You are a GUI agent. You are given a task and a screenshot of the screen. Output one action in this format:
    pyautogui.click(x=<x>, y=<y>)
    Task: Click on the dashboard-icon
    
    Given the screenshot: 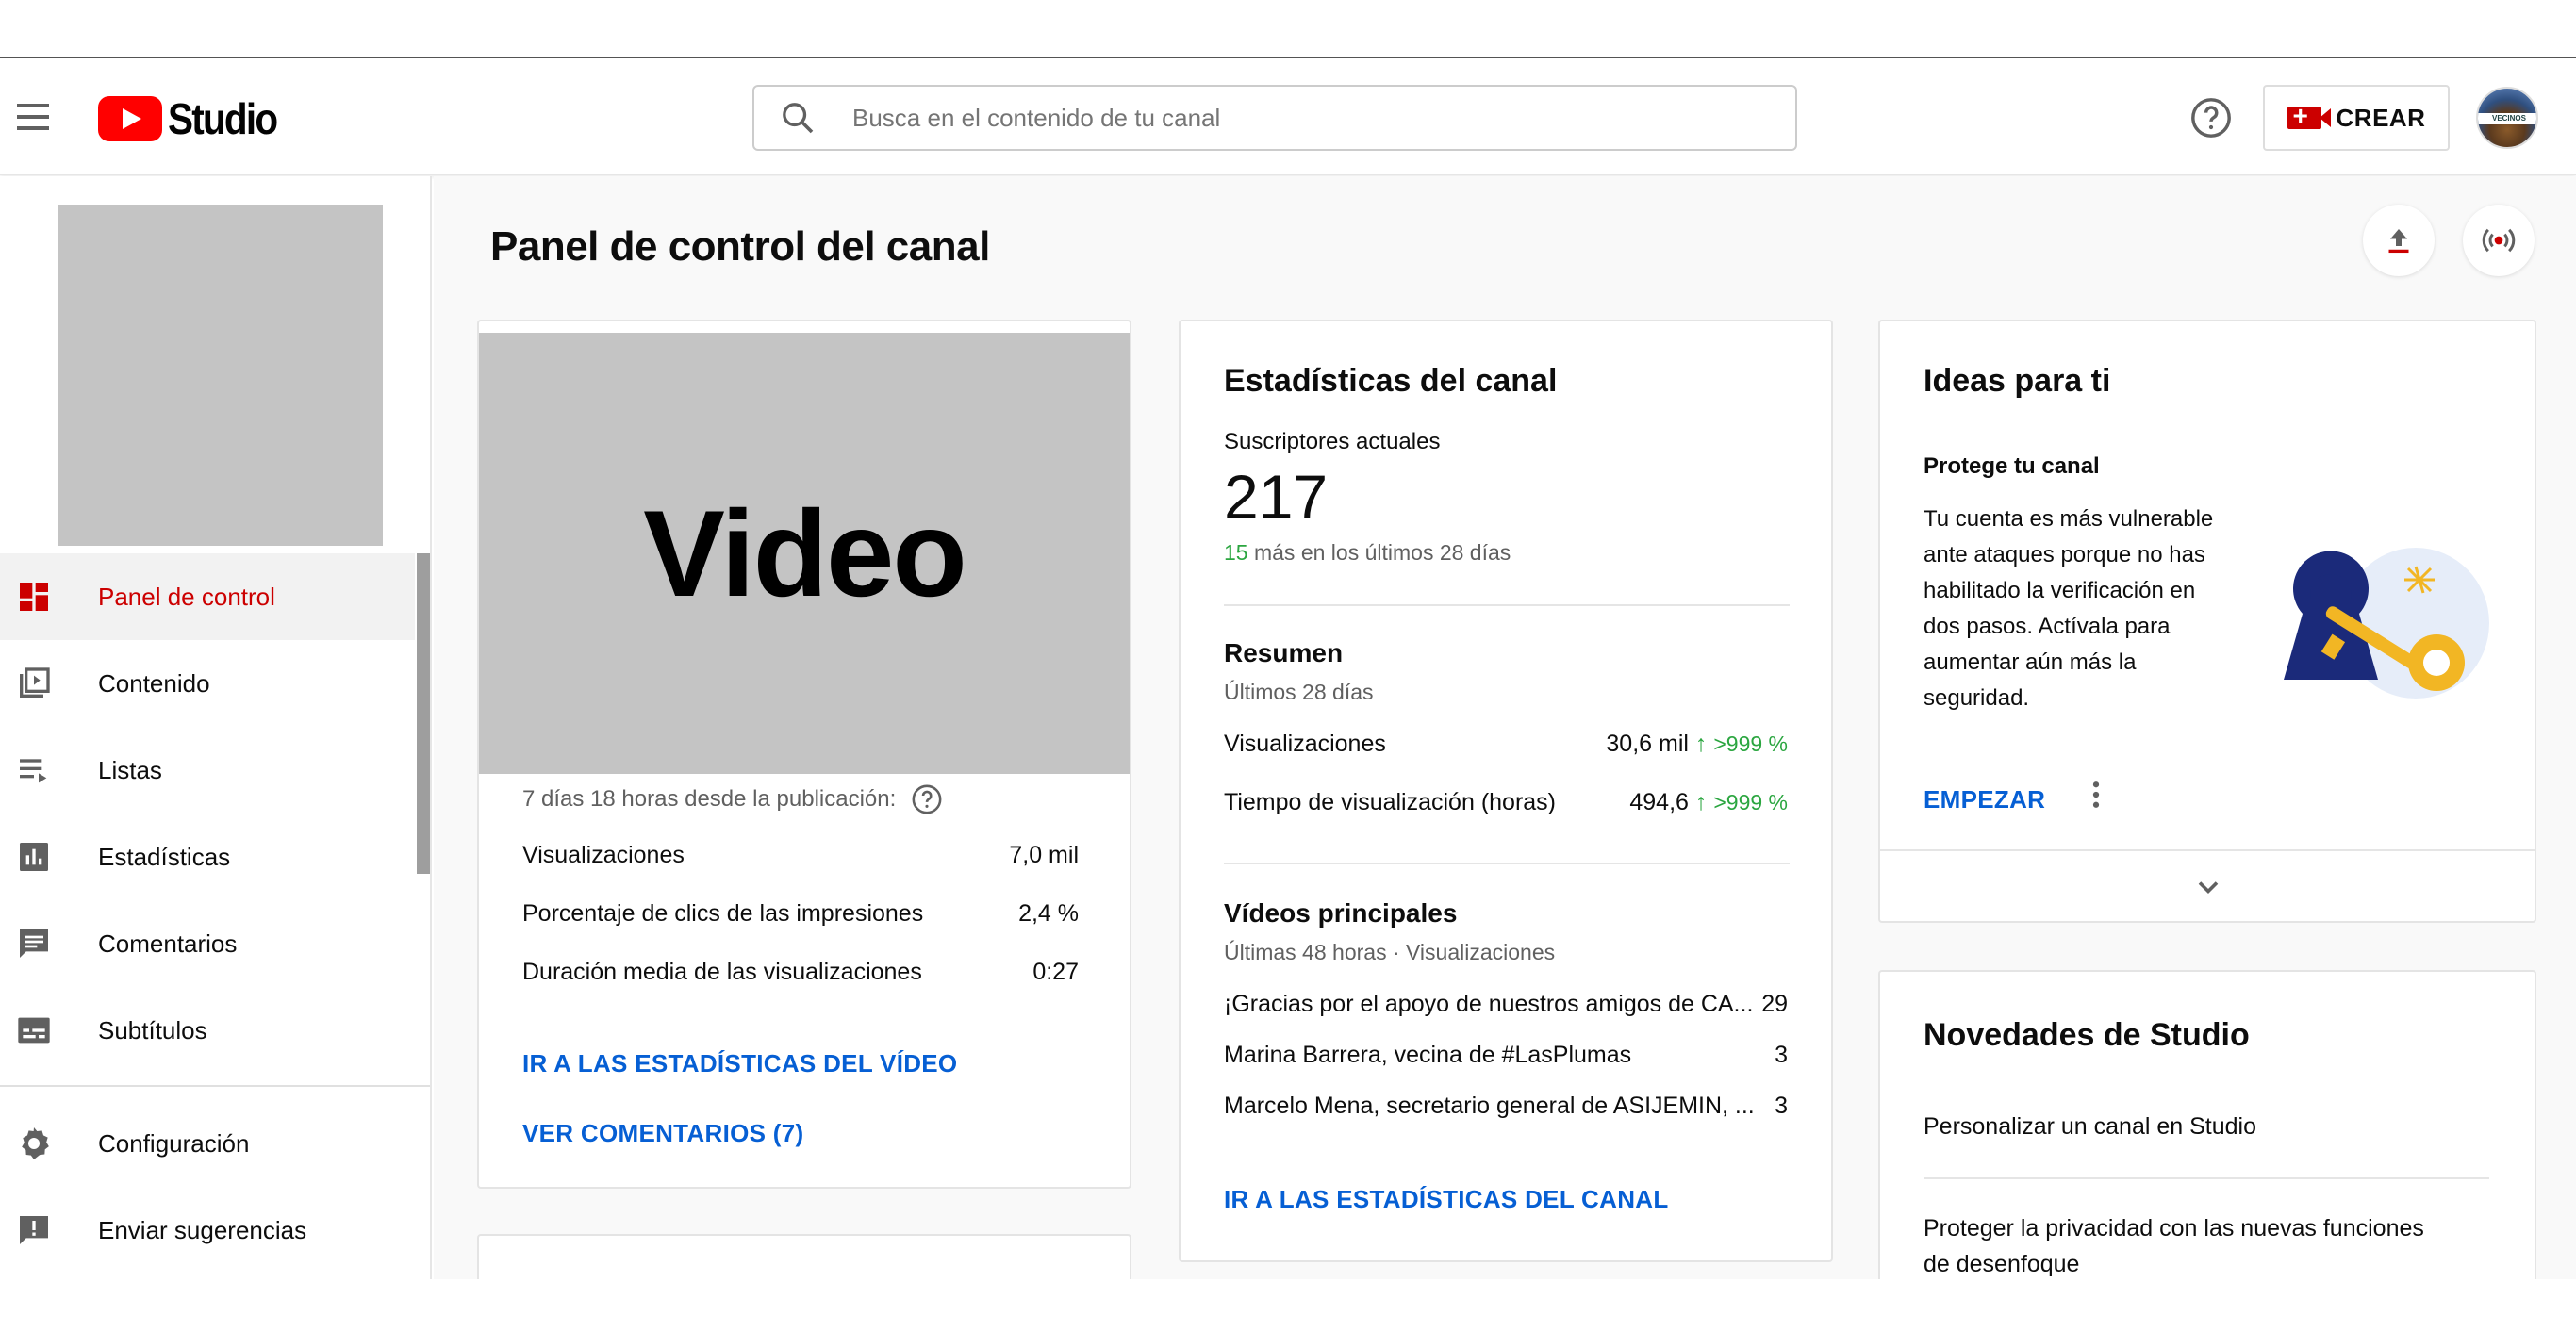 What is the action you would take?
    pyautogui.click(x=34, y=597)
    